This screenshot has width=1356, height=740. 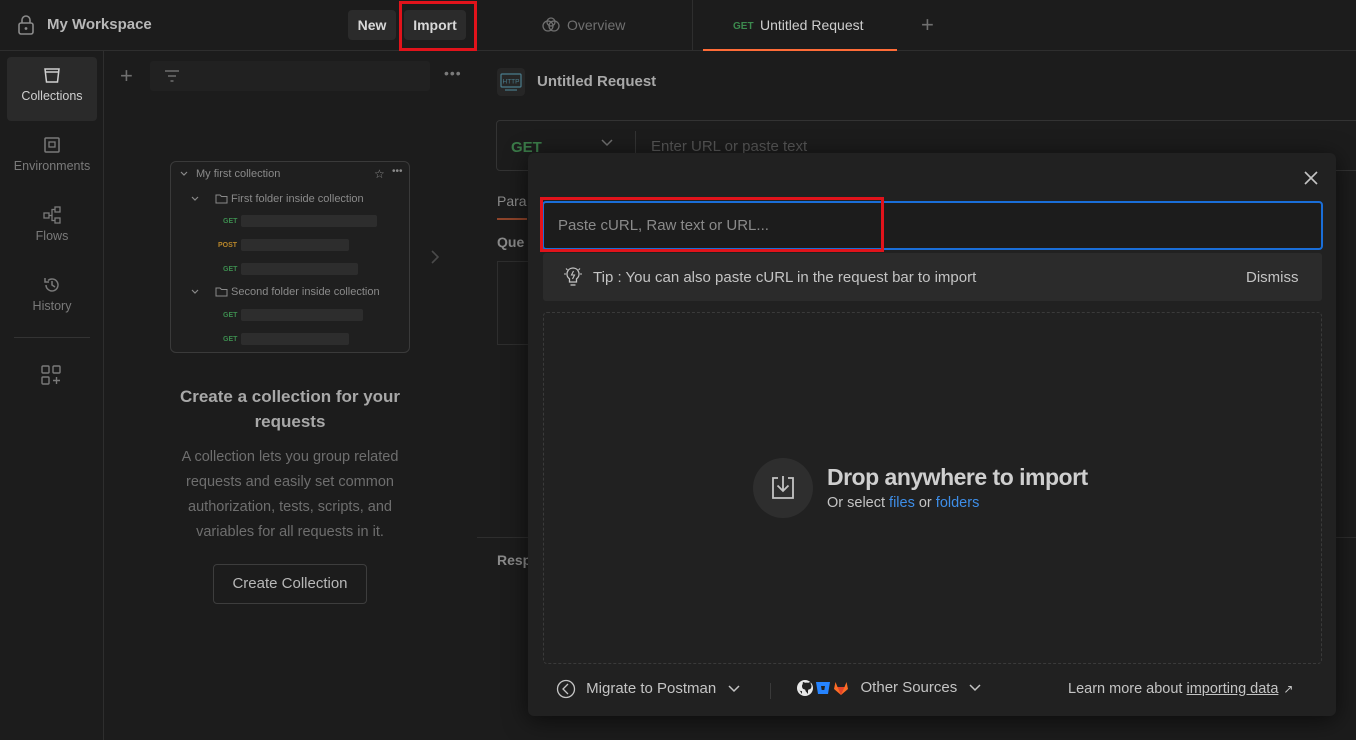 I want to click on rail-item-environments: Environments, so click(x=52, y=159).